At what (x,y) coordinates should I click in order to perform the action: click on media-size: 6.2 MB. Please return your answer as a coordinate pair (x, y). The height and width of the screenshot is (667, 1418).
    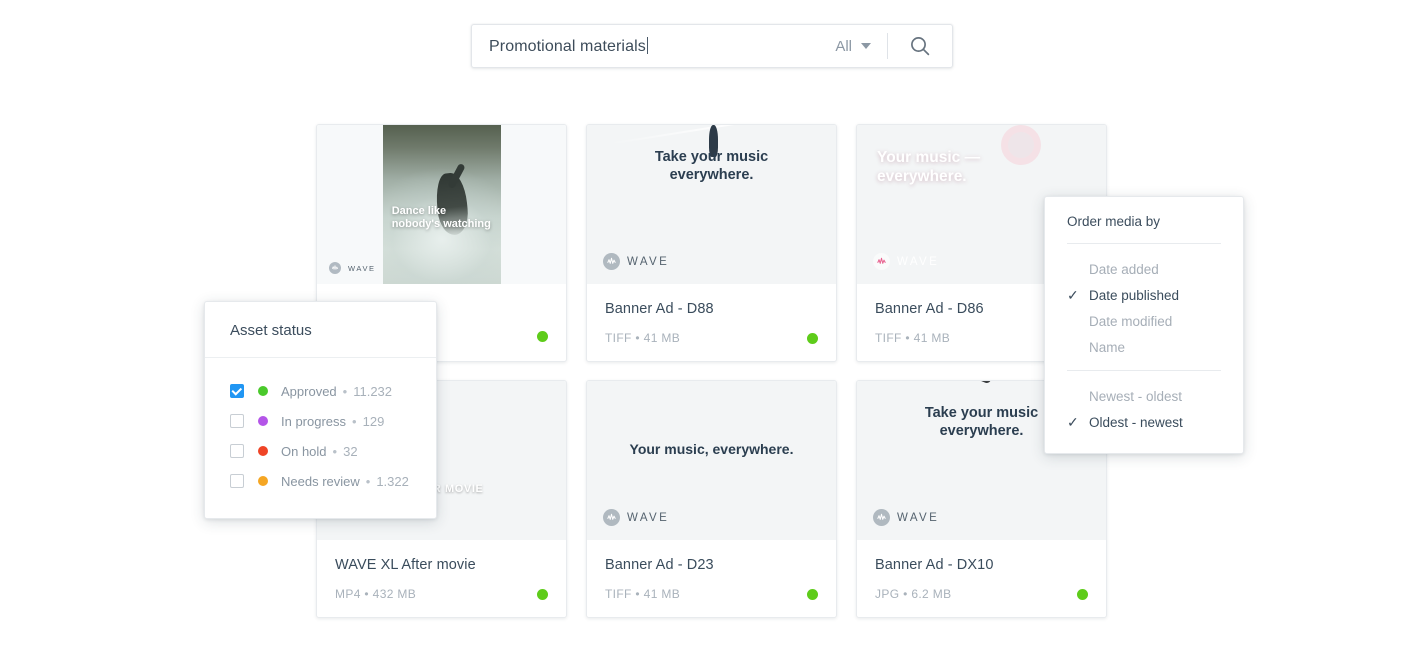
    Looking at the image, I should click on (931, 594).